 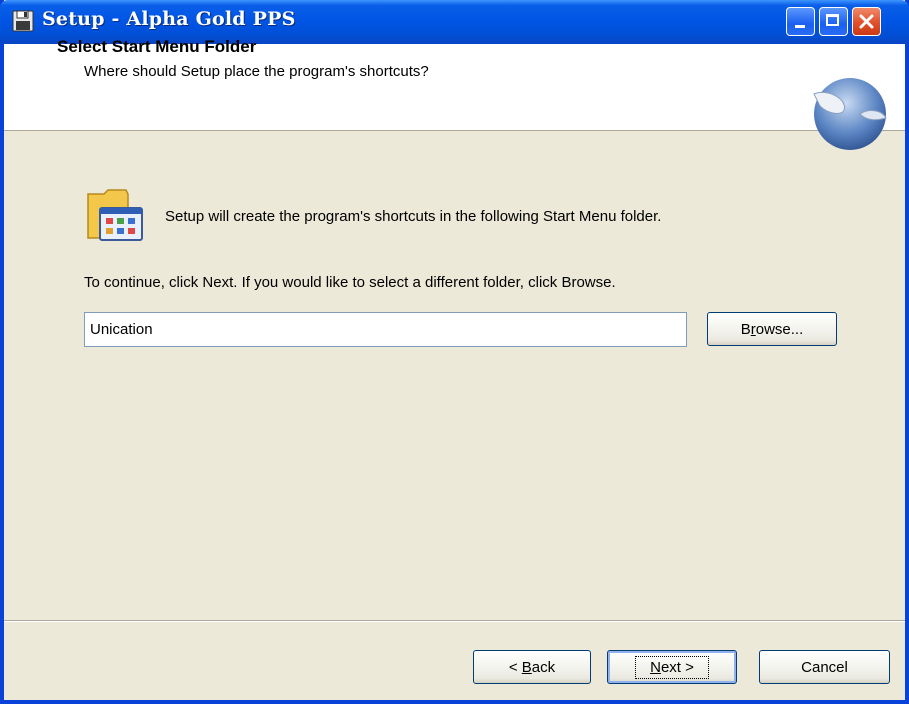 What do you see at coordinates (169, 19) in the screenshot?
I see `window-title: Setup - Alpha Gold PPS` at bounding box center [169, 19].